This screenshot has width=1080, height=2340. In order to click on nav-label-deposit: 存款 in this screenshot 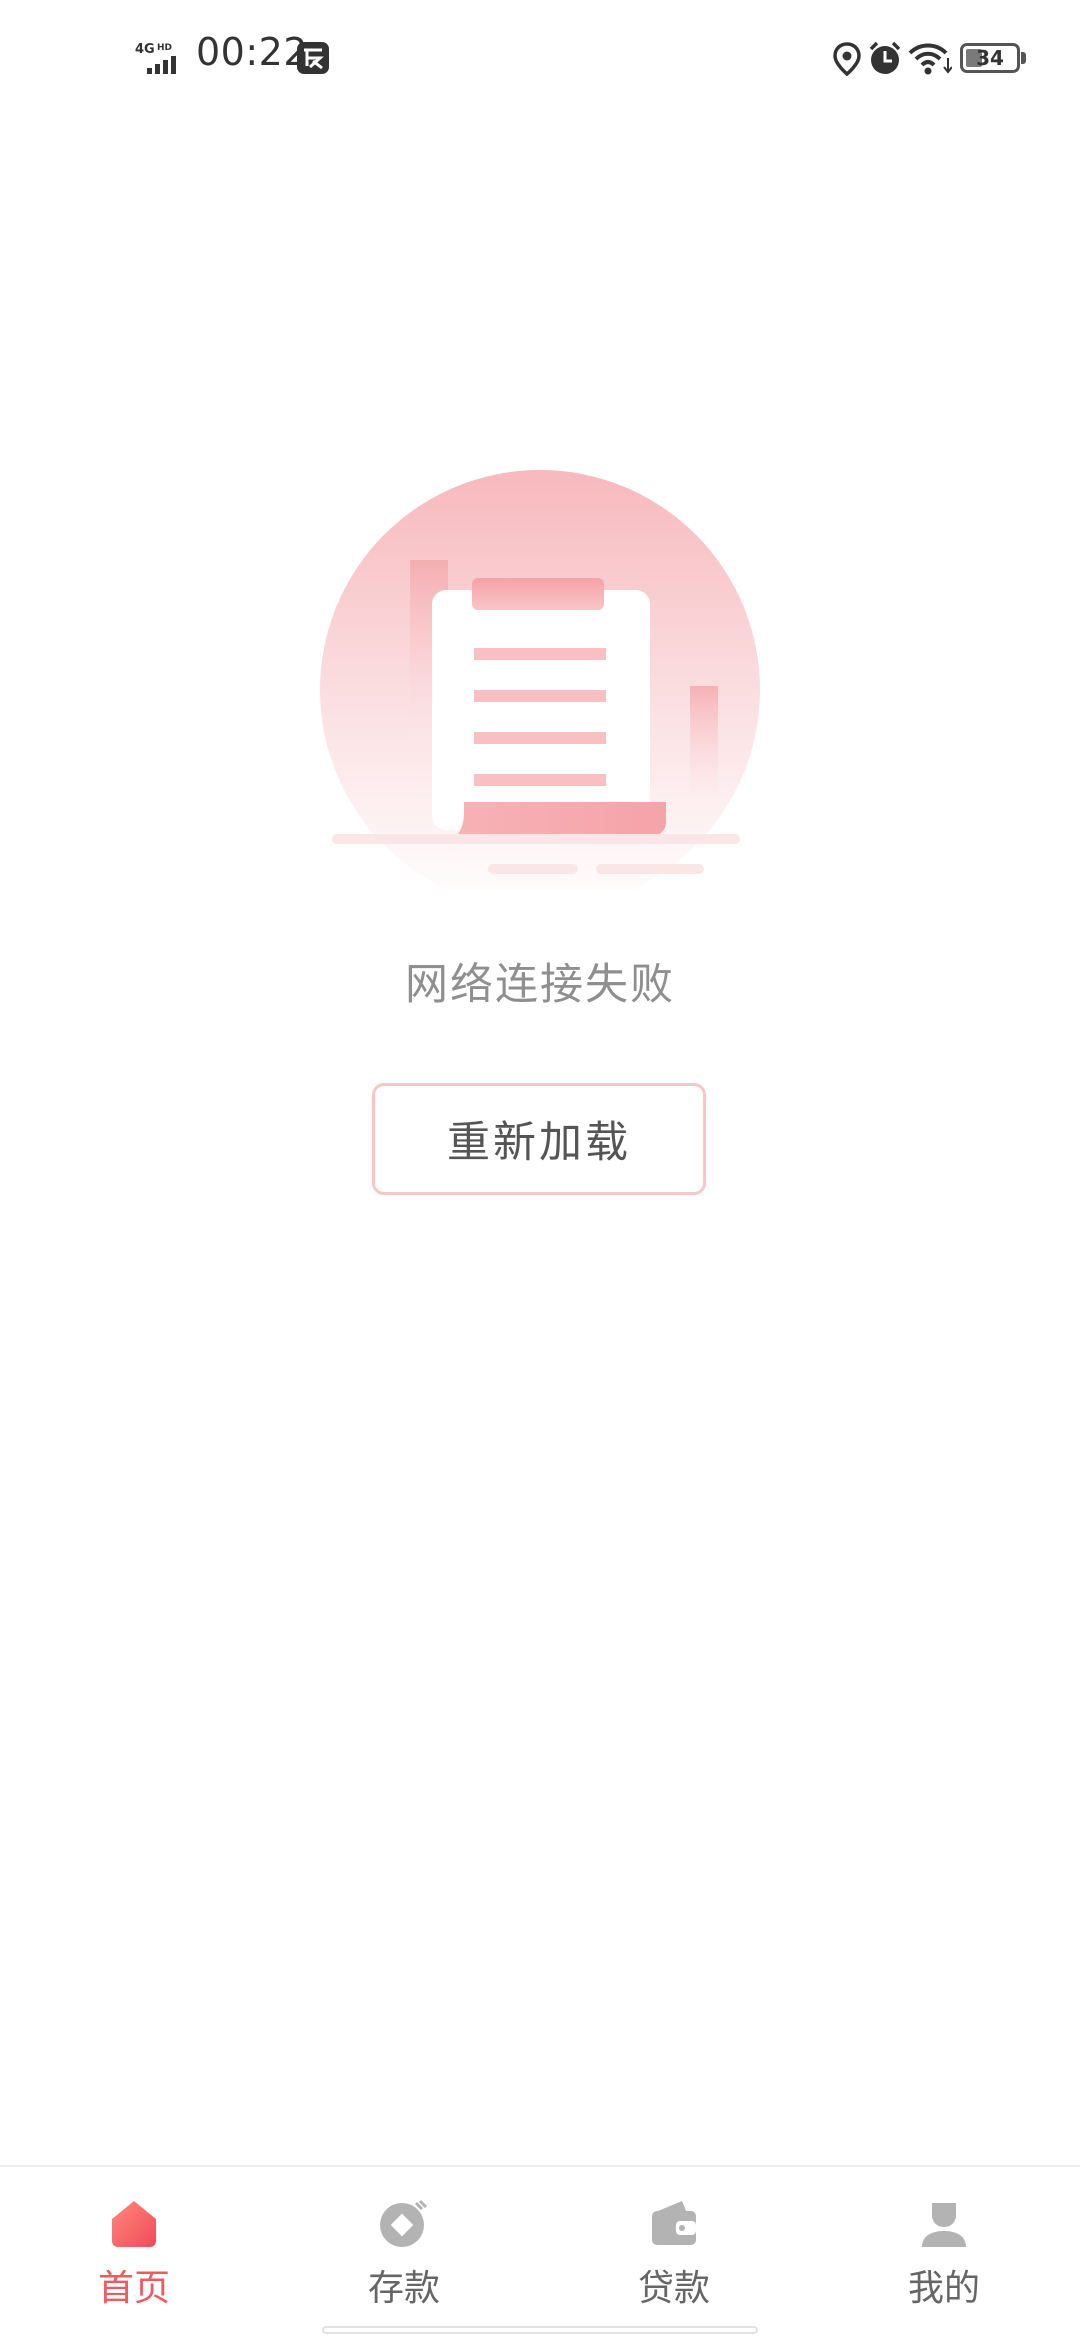, I will do `click(403, 2288)`.